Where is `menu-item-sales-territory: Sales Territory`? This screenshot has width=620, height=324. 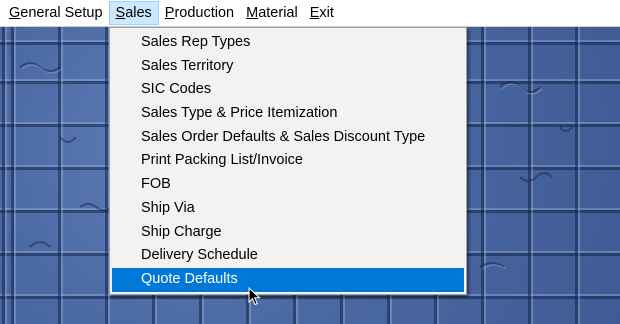 menu-item-sales-territory: Sales Territory is located at coordinates (288, 67).